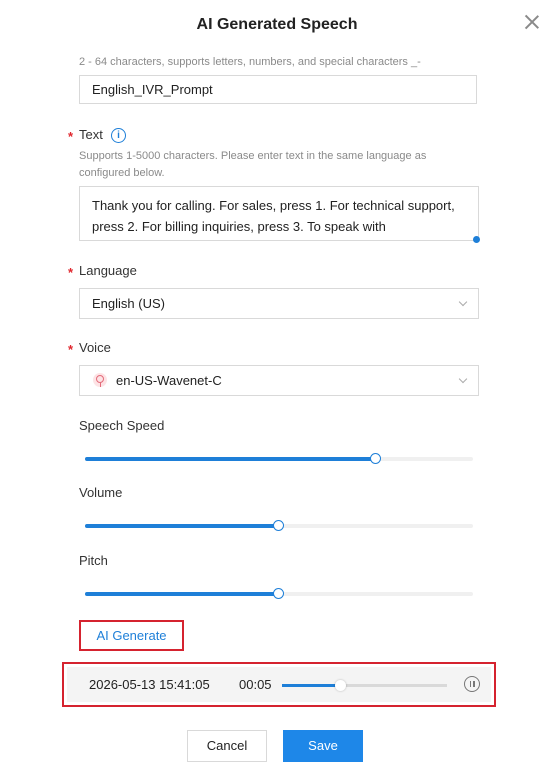 This screenshot has width=554, height=784. I want to click on volume-slider, so click(279, 525).